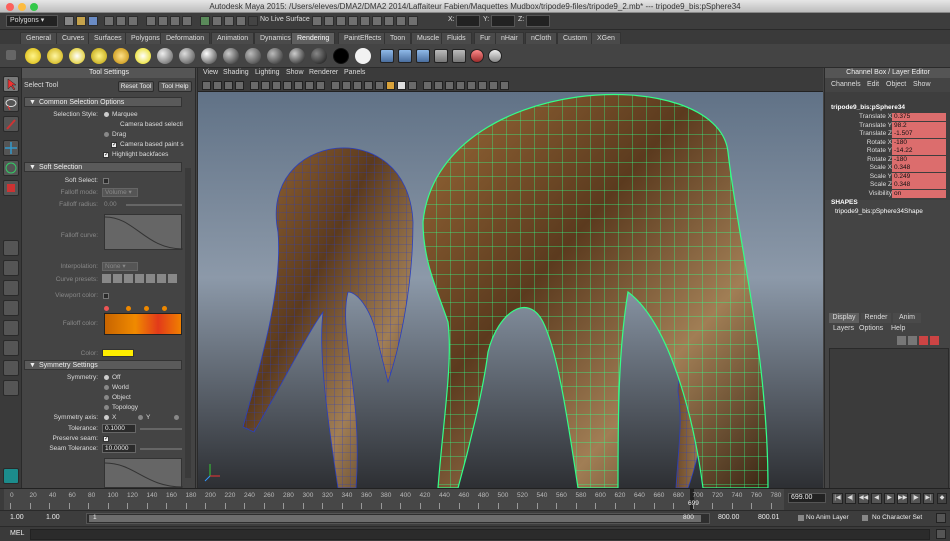 Image resolution: width=950 pixels, height=541 pixels. Describe the element at coordinates (106, 181) in the screenshot. I see `soft-select-checkbox` at that location.